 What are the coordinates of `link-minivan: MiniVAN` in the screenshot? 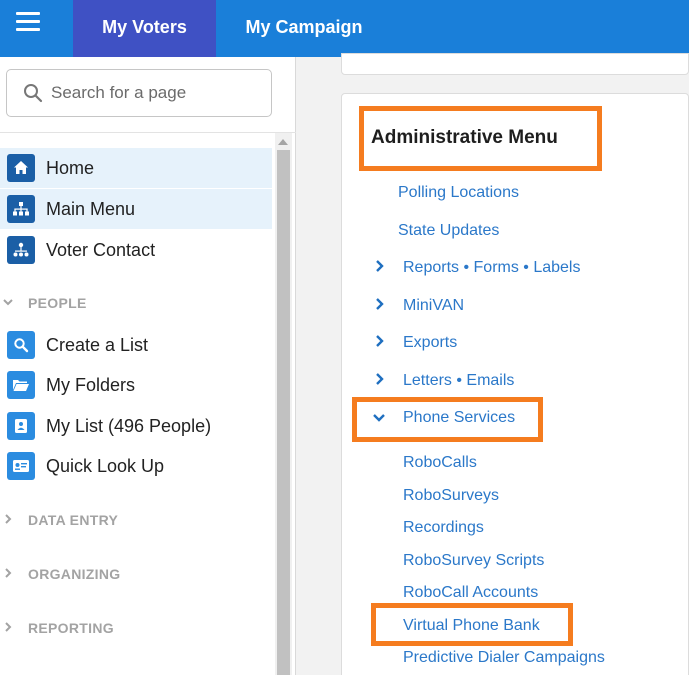 It's located at (433, 306).